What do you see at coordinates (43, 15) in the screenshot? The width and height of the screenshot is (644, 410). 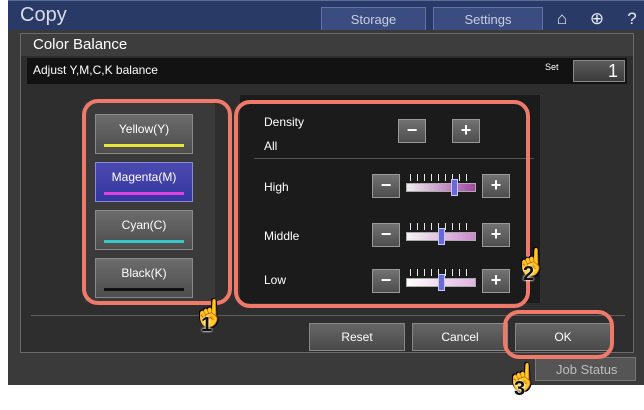 I see `app-title: Copy` at bounding box center [43, 15].